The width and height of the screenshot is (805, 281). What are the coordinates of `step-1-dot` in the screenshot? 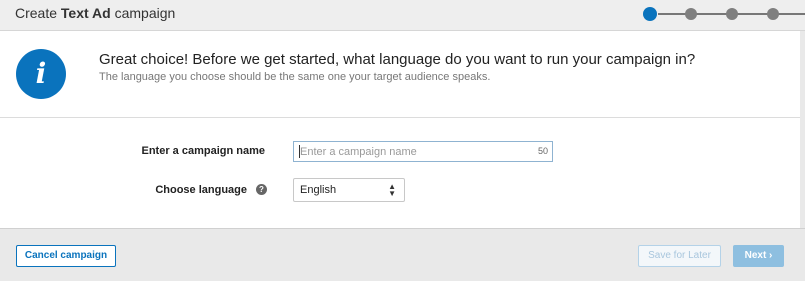 It's located at (650, 14).